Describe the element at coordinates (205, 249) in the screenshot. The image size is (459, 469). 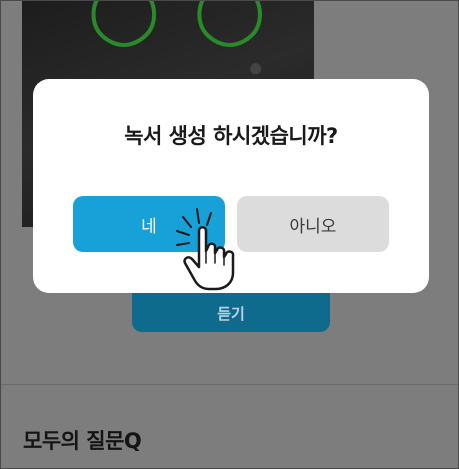
I see `tap-hand-icon` at that location.